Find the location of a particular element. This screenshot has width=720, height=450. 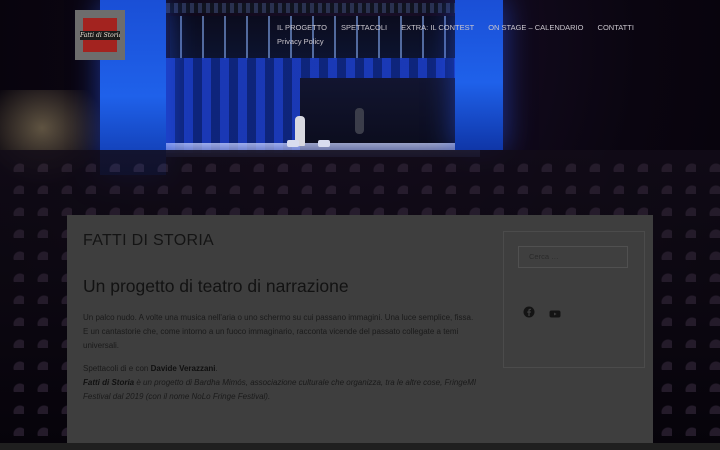

site-logo: Fatti di Storia is located at coordinates (100, 35).